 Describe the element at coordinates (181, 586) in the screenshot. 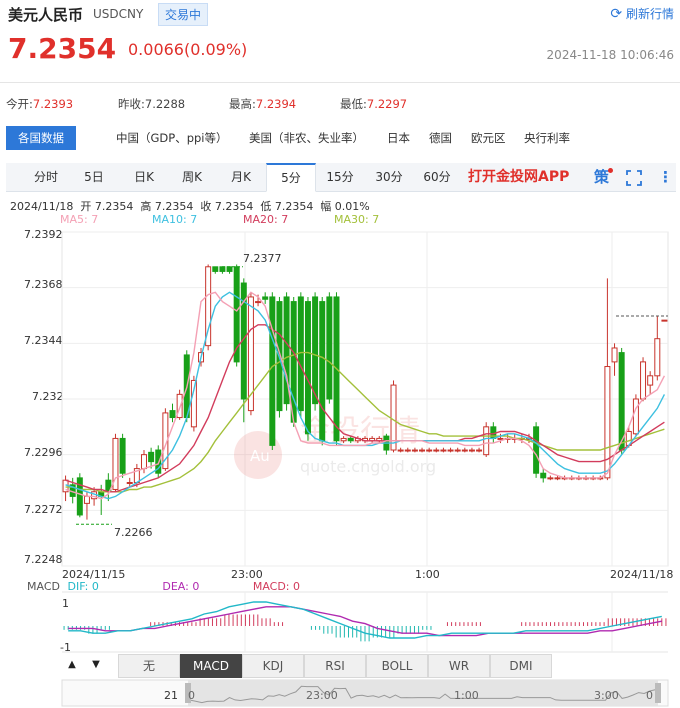

I see `macd-dea: DEA: 0` at that location.